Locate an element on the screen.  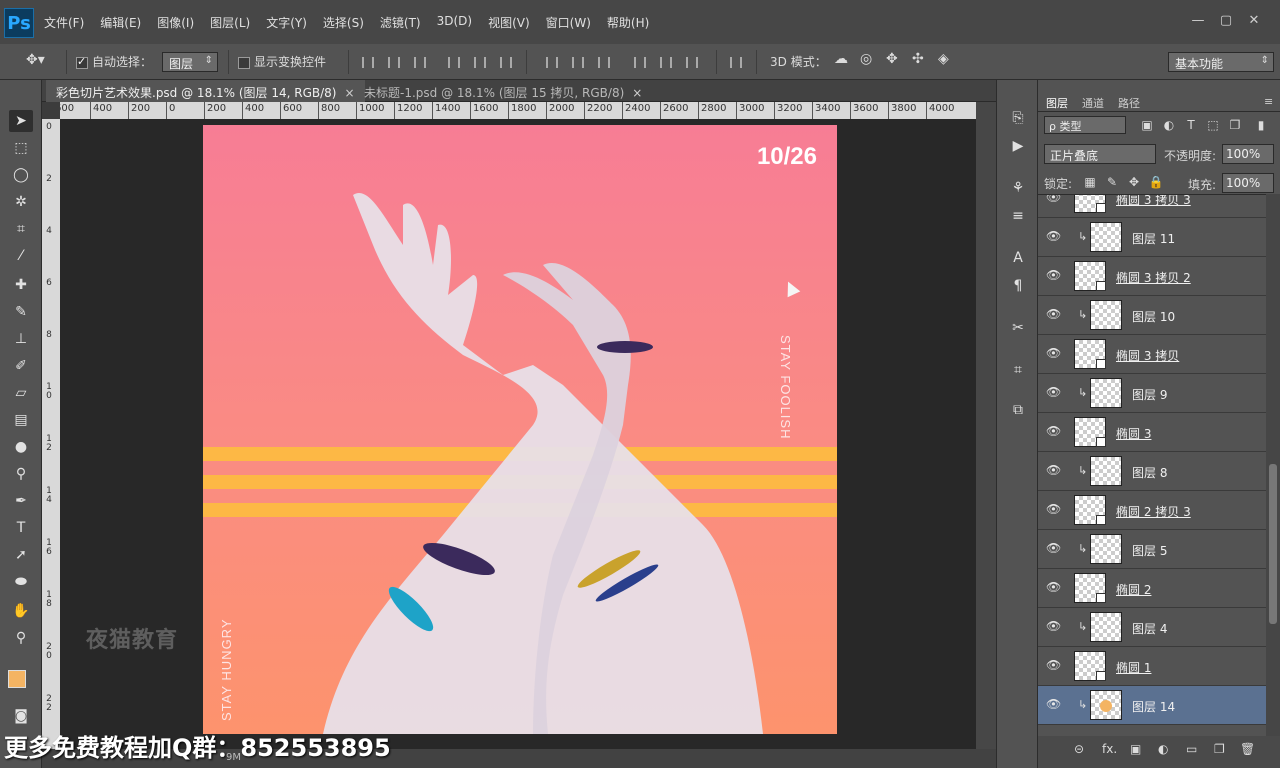
menu-image: 图像(I) is located at coordinates (175, 22).